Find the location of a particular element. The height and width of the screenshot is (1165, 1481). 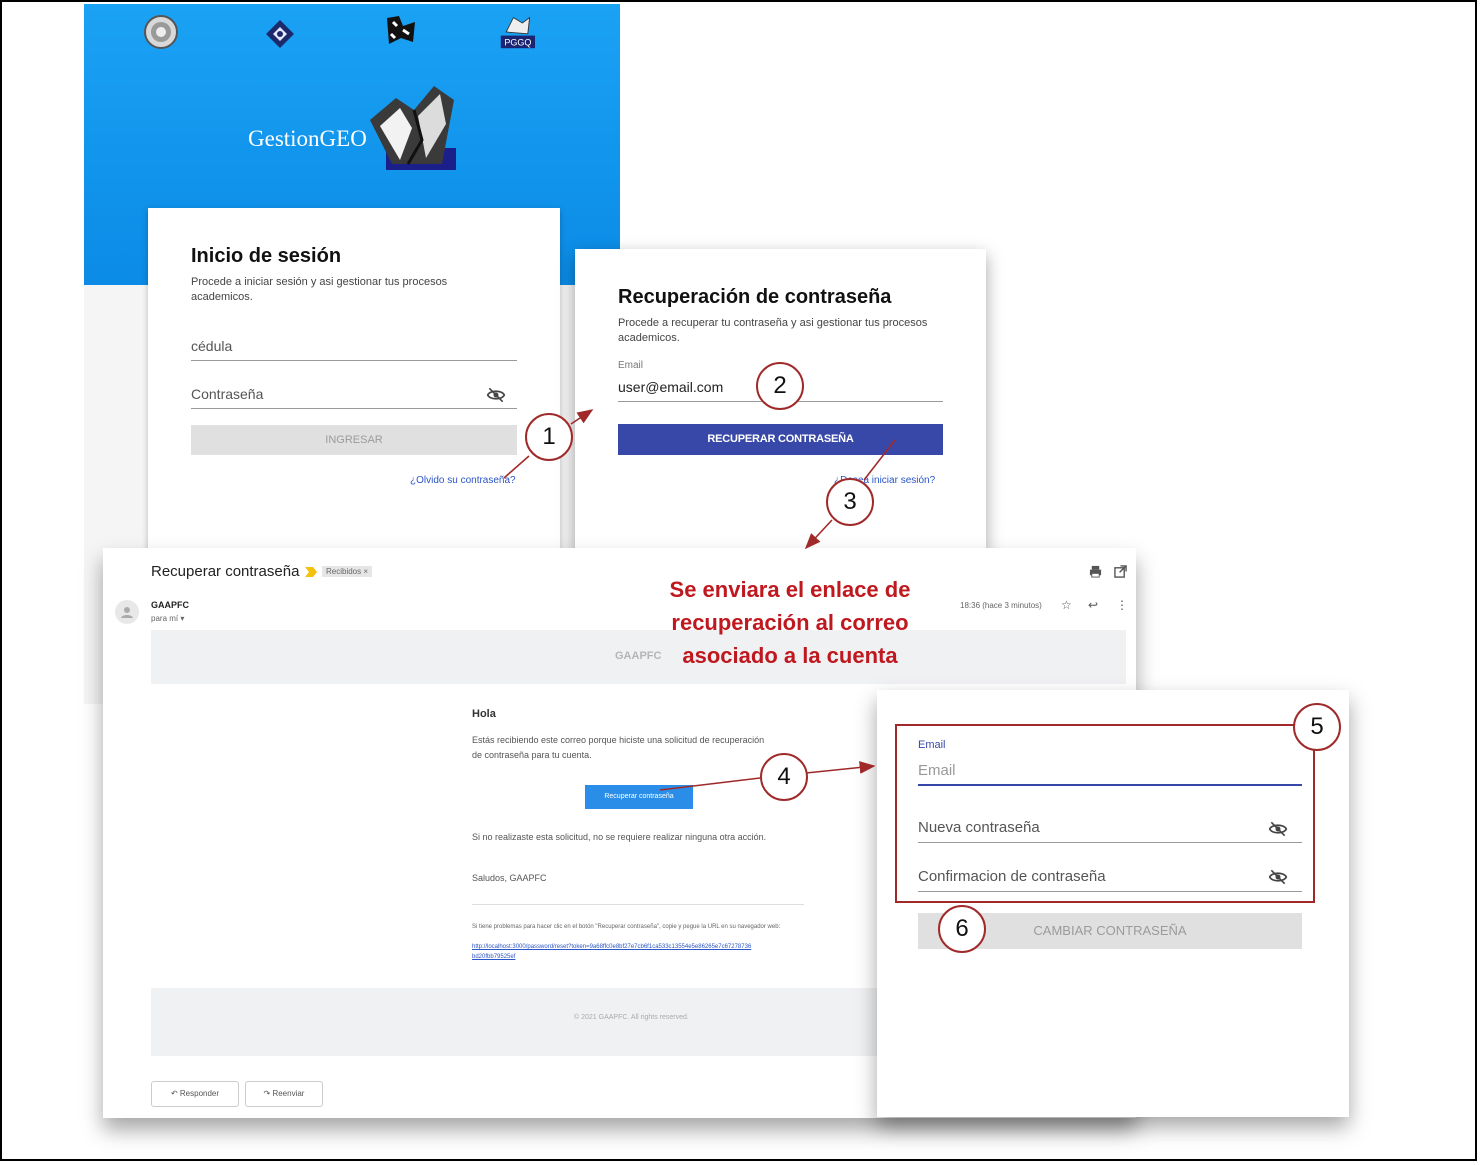

more-options-icon: ⋮ is located at coordinates (1122, 605).